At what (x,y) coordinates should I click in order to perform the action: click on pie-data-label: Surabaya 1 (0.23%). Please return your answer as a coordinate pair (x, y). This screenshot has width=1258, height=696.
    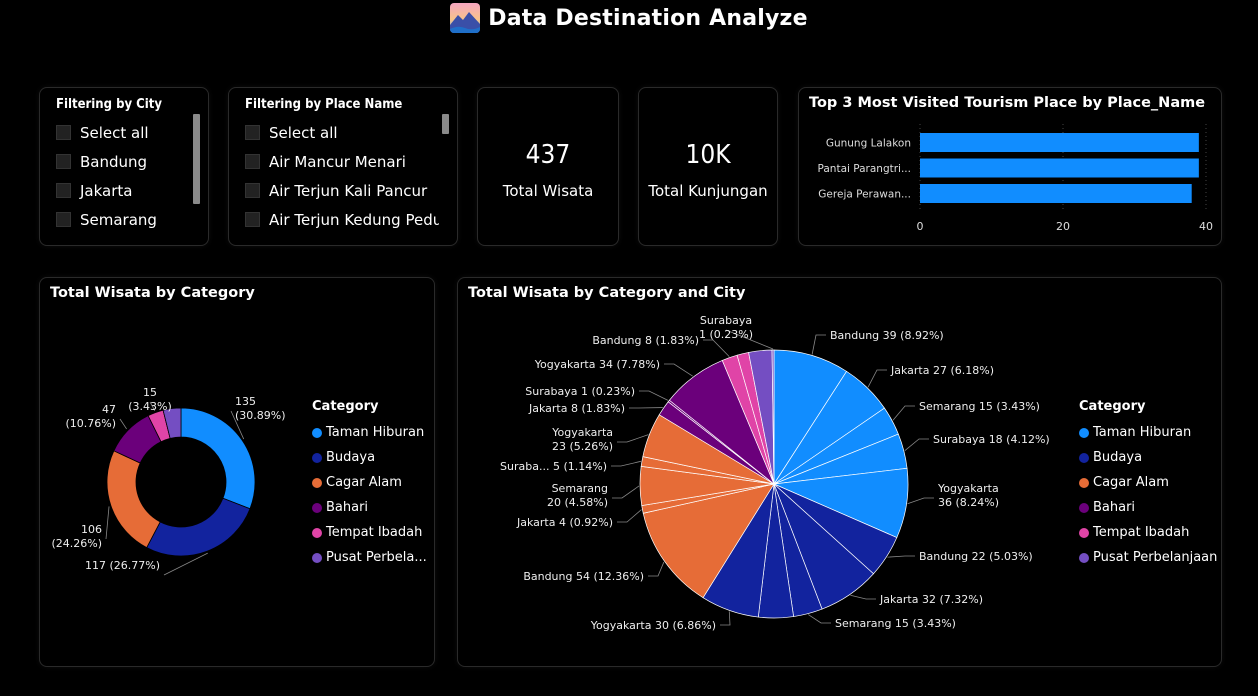
    Looking at the image, I should click on (580, 391).